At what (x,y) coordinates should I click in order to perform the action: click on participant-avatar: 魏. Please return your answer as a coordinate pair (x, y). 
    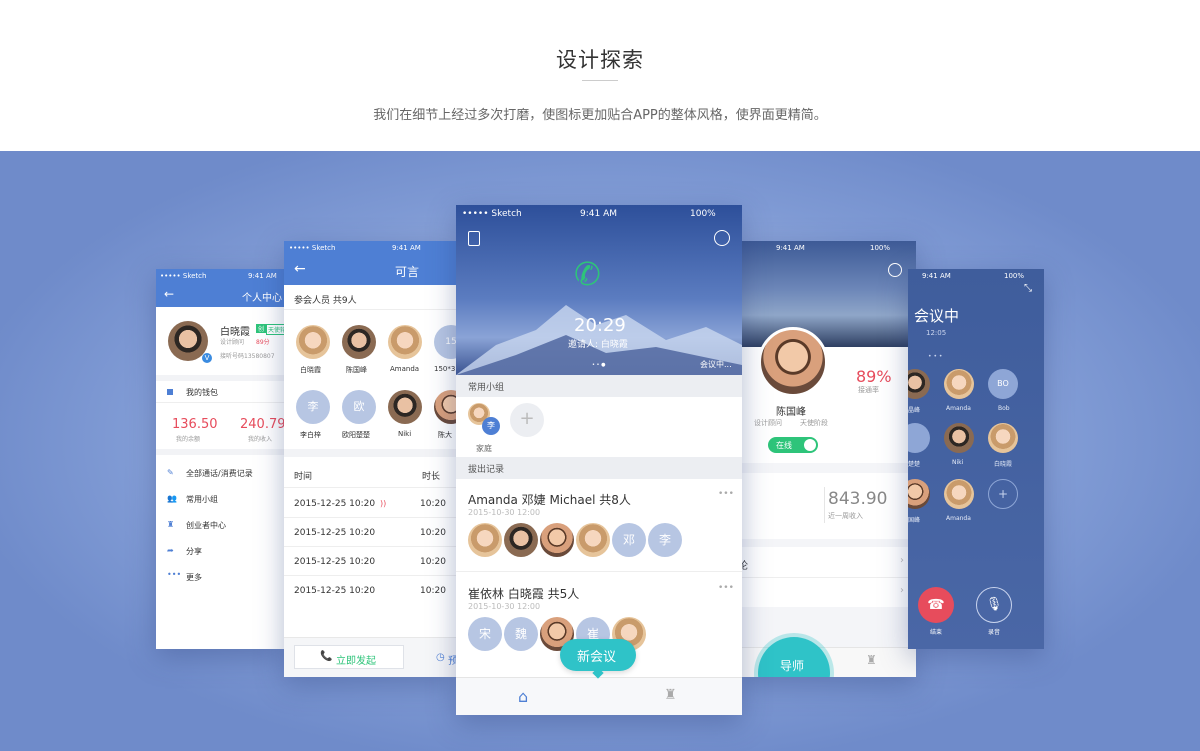
    Looking at the image, I should click on (521, 634).